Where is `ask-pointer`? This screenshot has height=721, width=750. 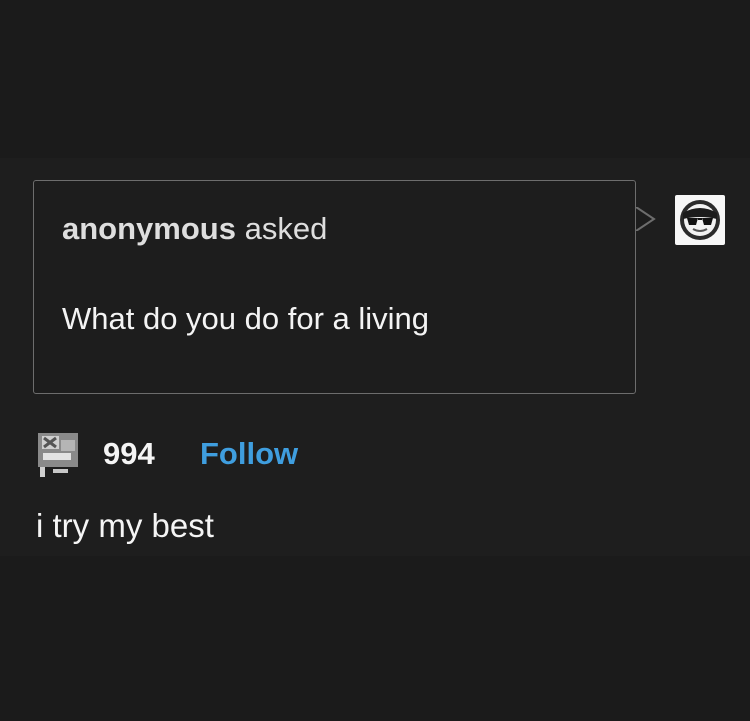 ask-pointer is located at coordinates (646, 219).